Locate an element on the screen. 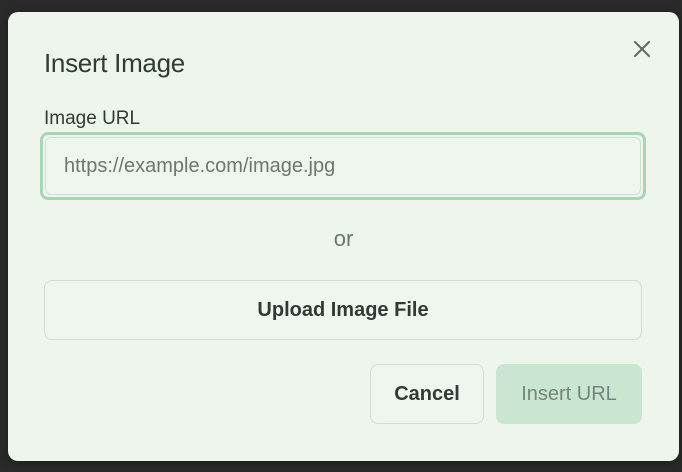 The image size is (682, 472). image-url-focus-ring is located at coordinates (343, 166).